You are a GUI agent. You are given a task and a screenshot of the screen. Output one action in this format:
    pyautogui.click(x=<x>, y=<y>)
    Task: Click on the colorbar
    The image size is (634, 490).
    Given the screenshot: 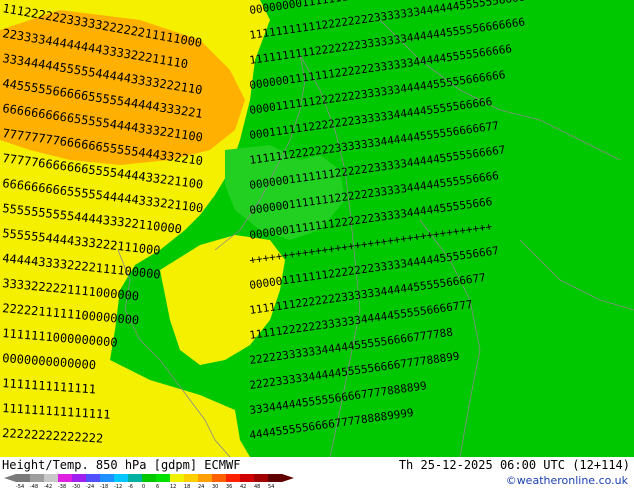 What is the action you would take?
    pyautogui.click(x=149, y=478)
    